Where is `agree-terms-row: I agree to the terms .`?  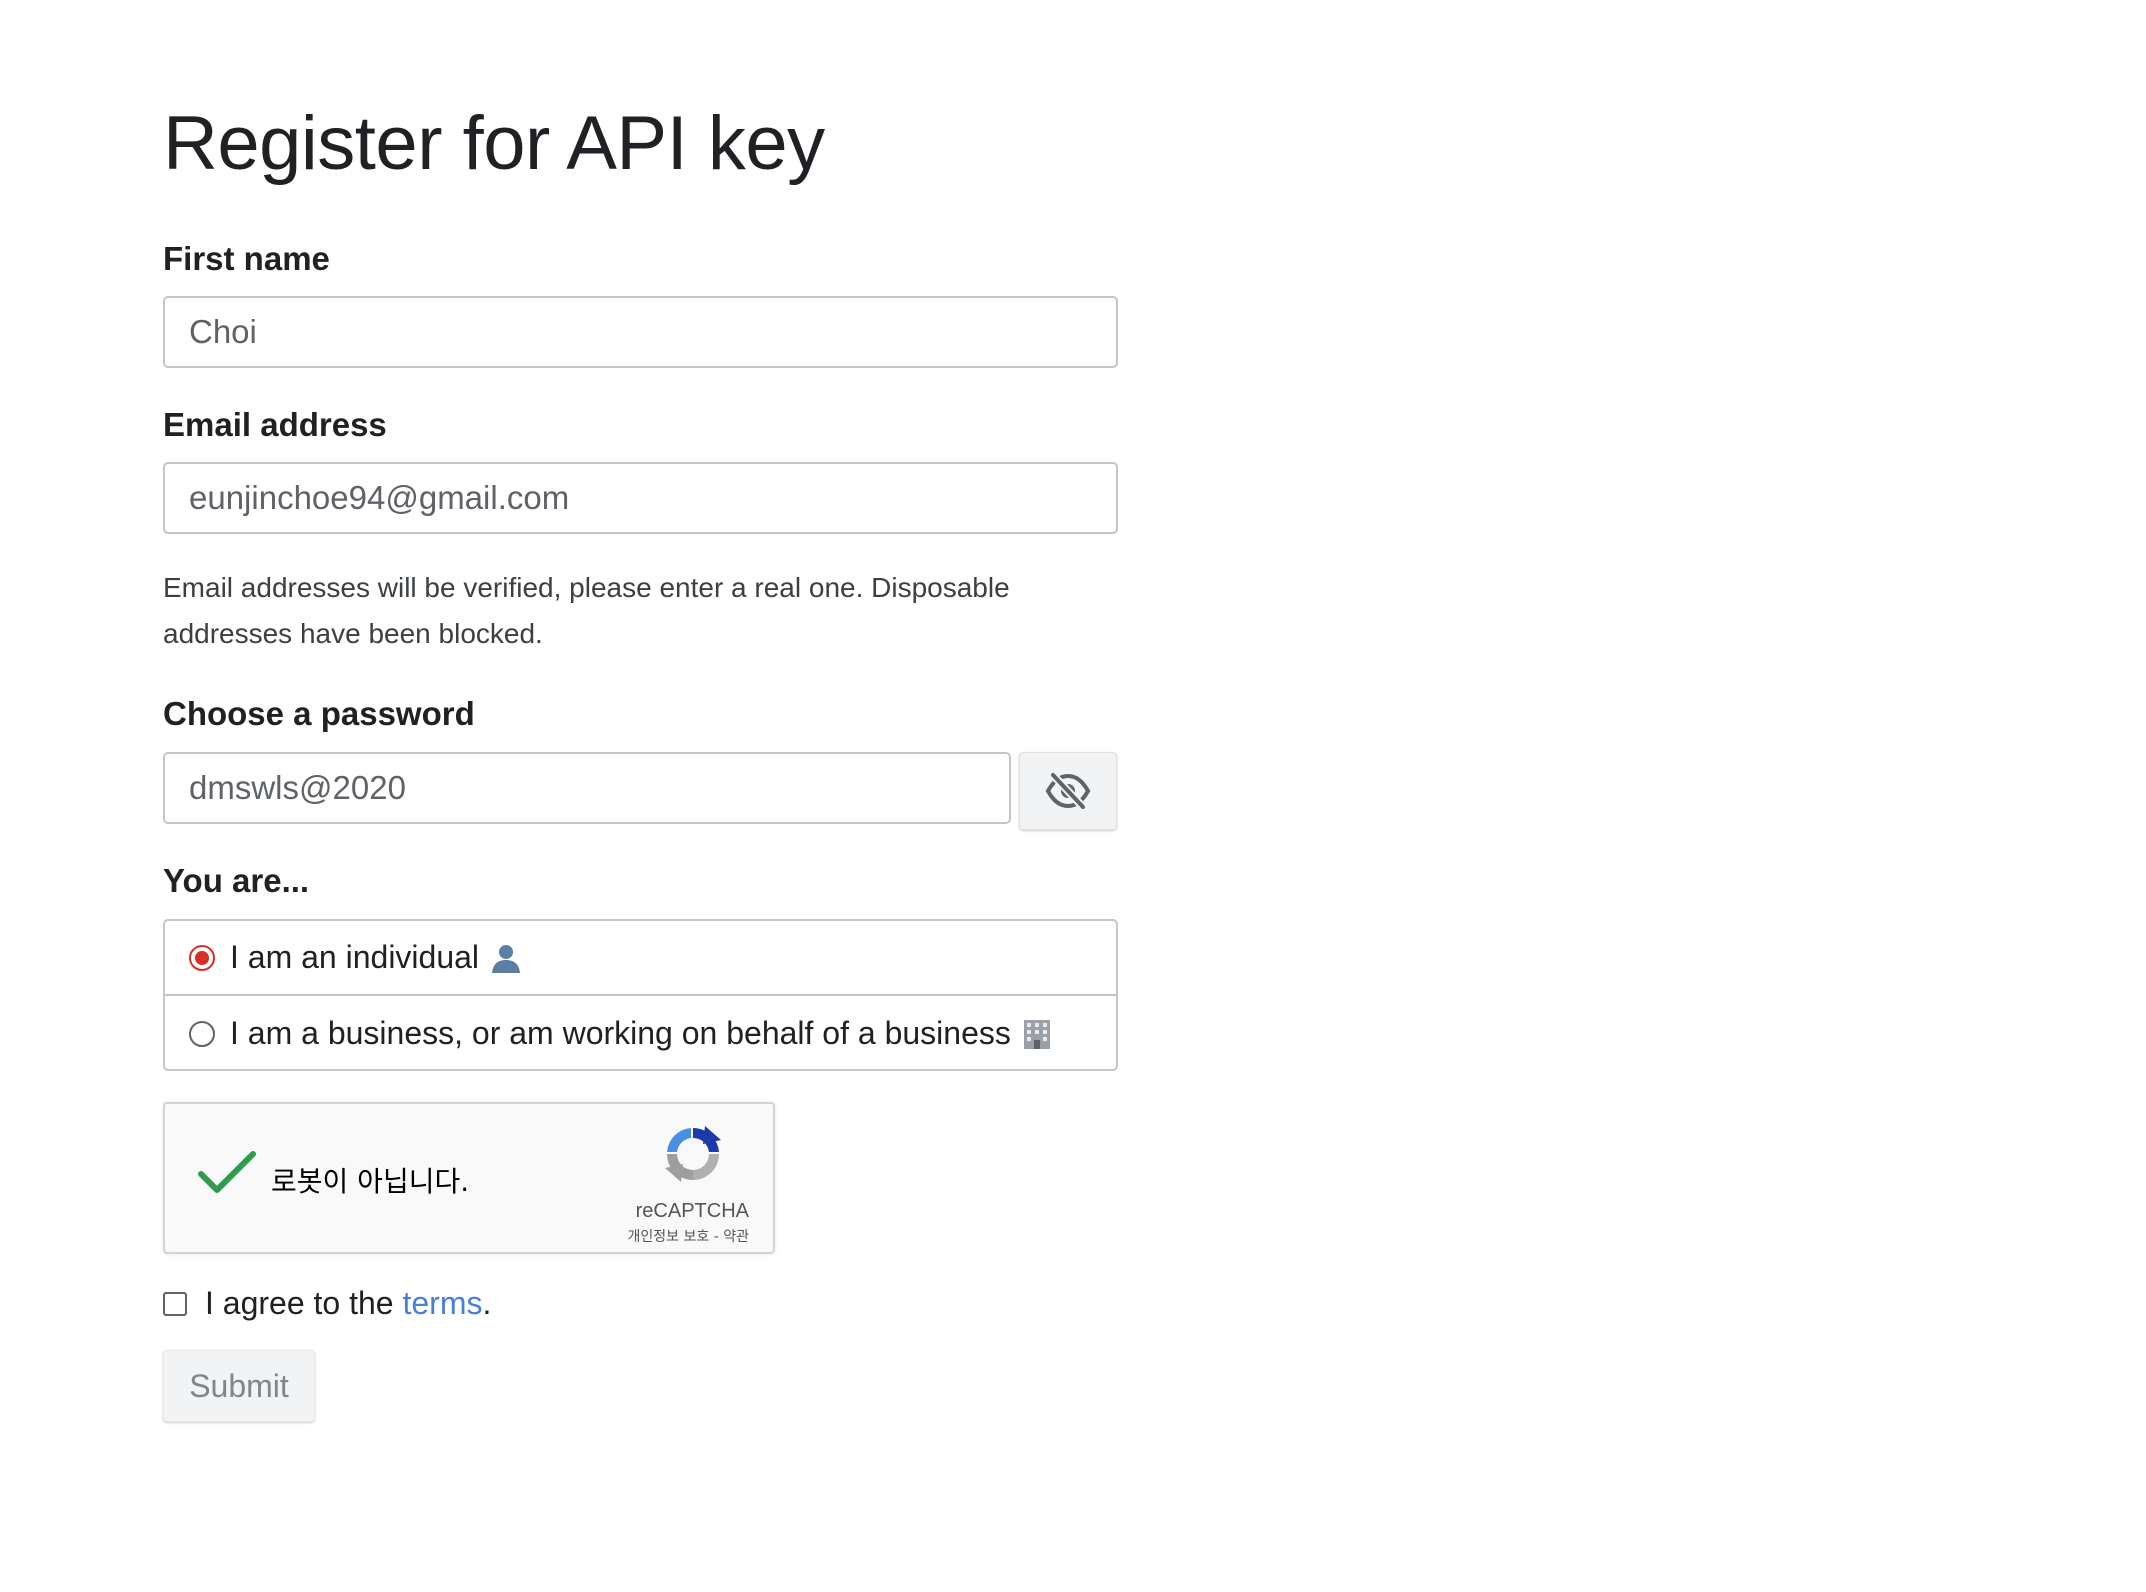
agree-terms-row: I agree to the terms . is located at coordinates (327, 1303).